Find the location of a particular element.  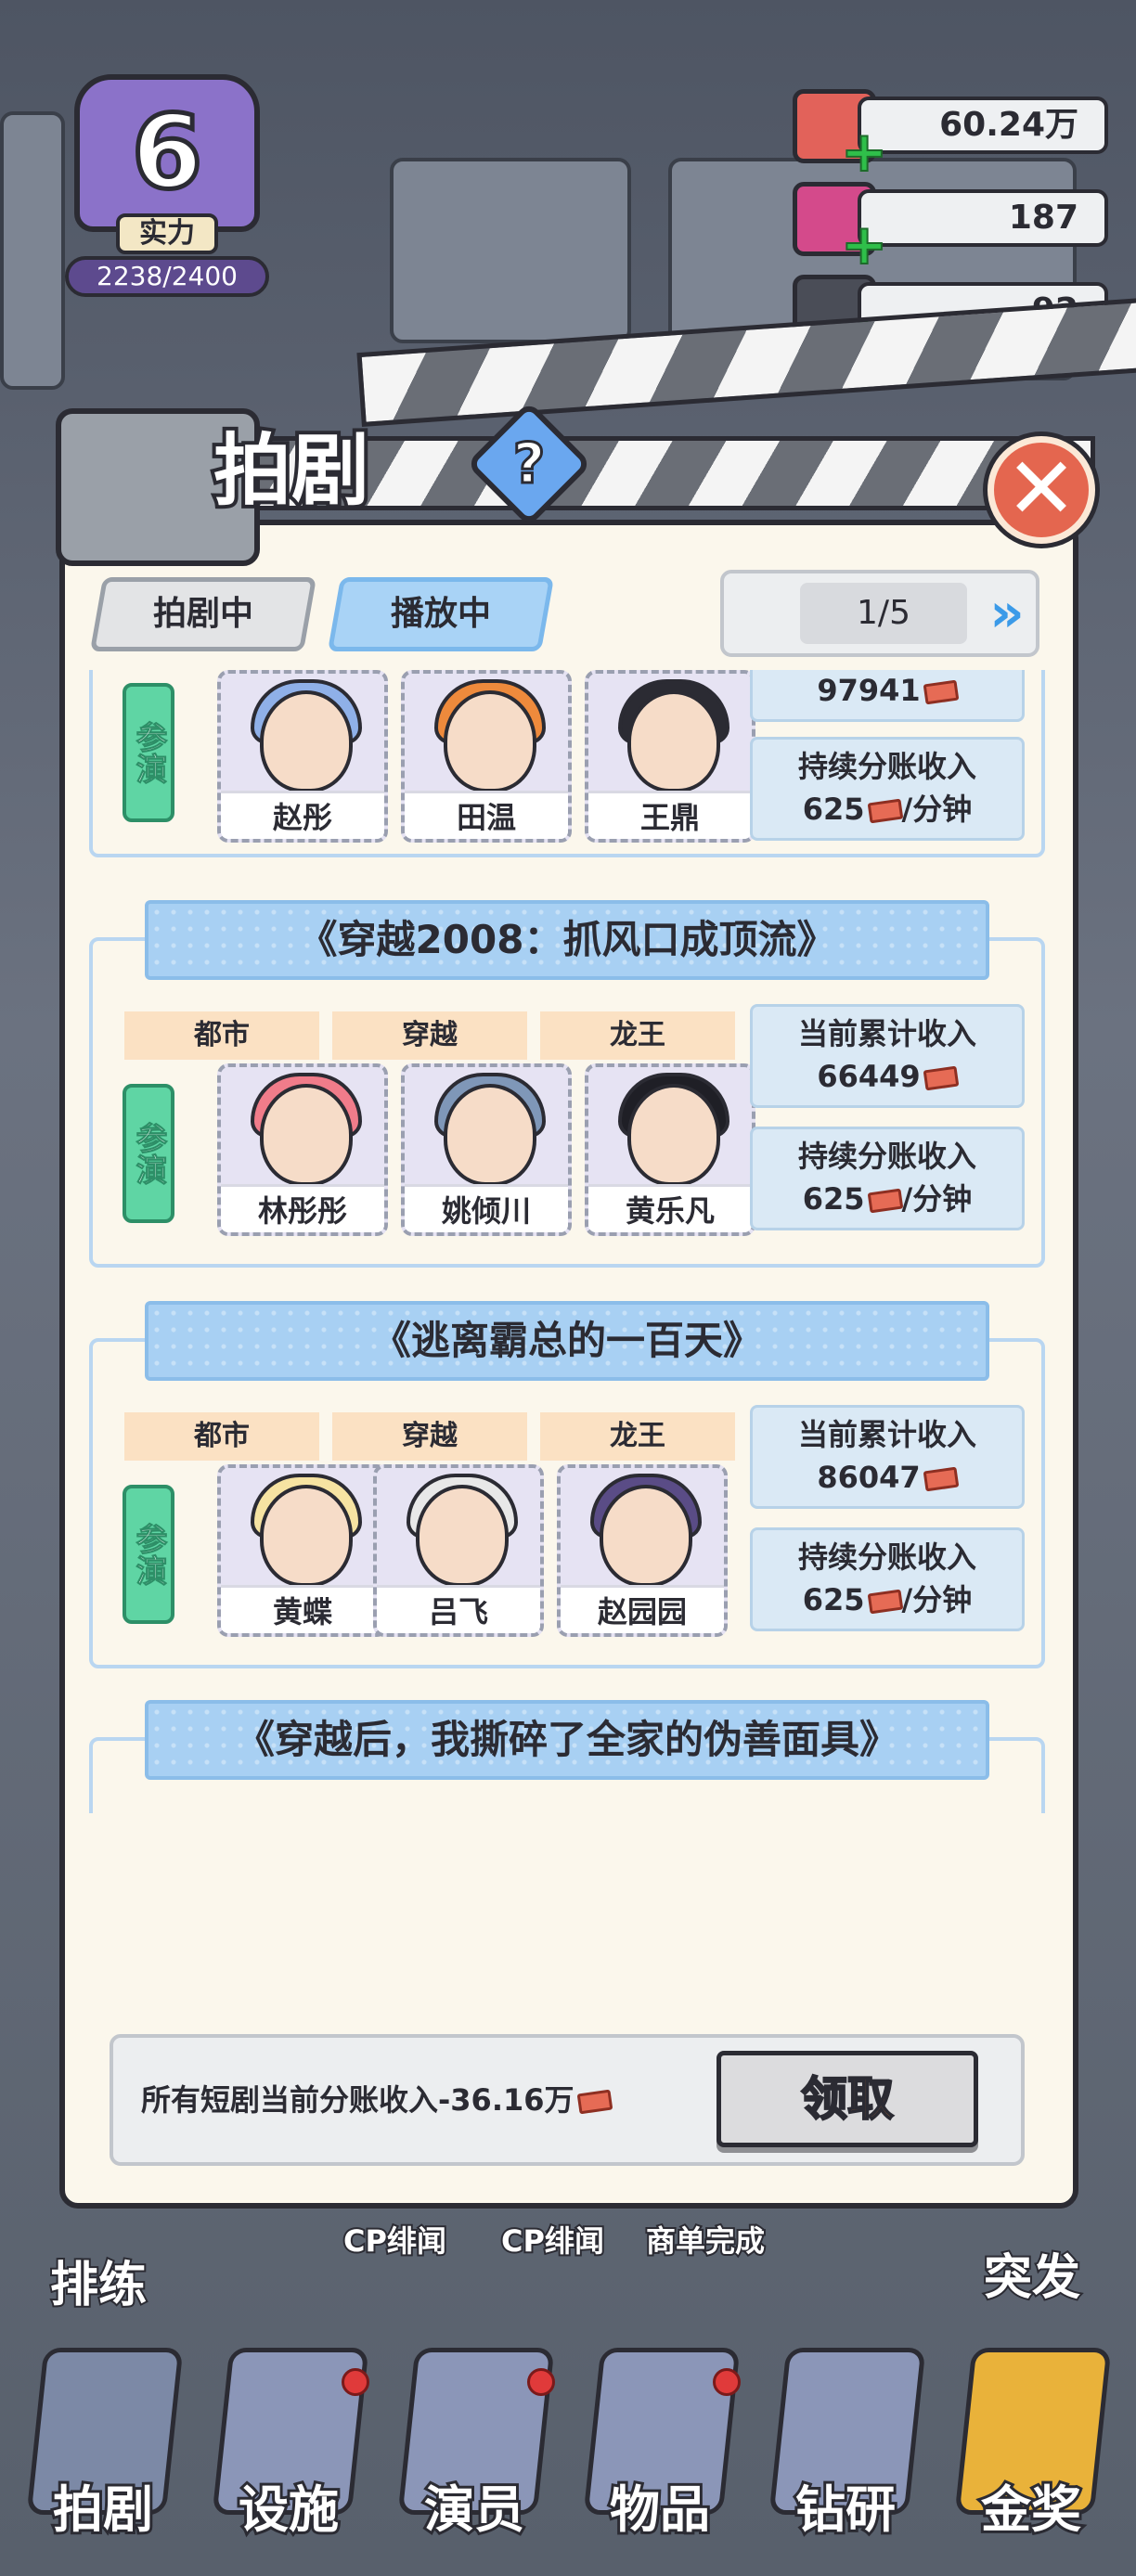

total-income-number: 97941 is located at coordinates (869, 690).